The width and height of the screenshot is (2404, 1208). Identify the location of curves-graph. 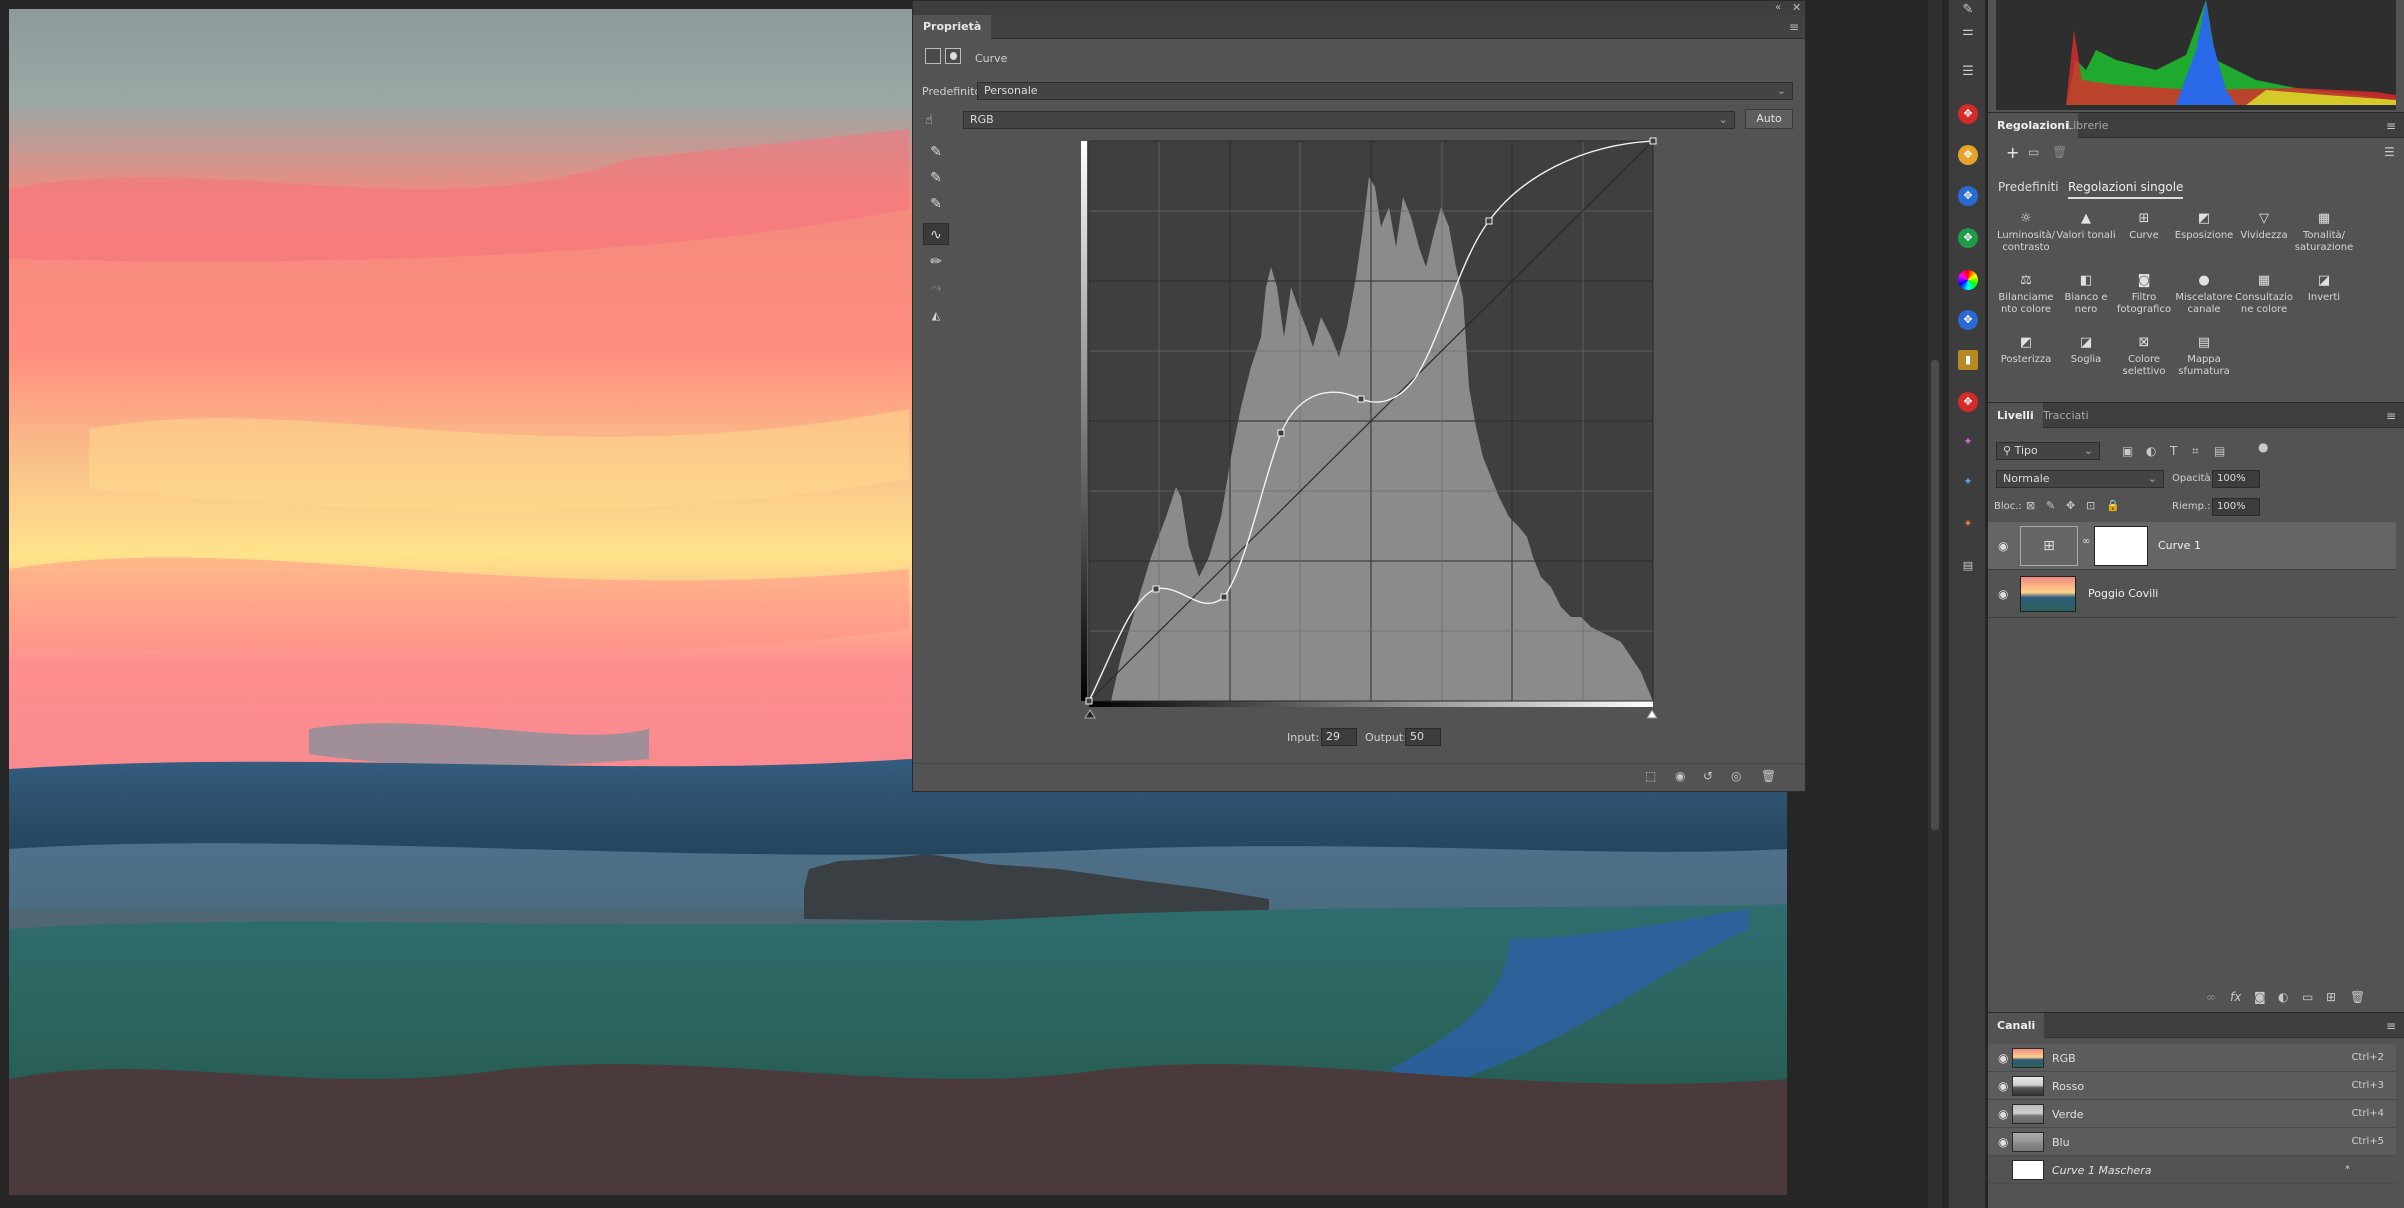
(1381, 432).